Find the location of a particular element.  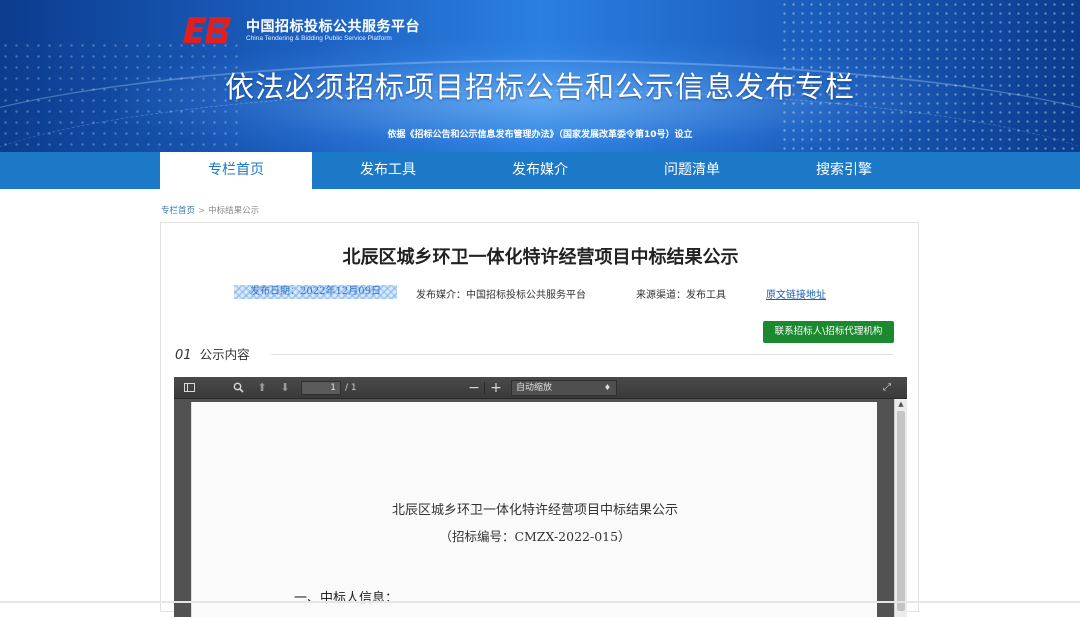

main-nav: 专栏首页 发布工具 发布媒介 问题清单 搜索引擎 is located at coordinates (540, 170).